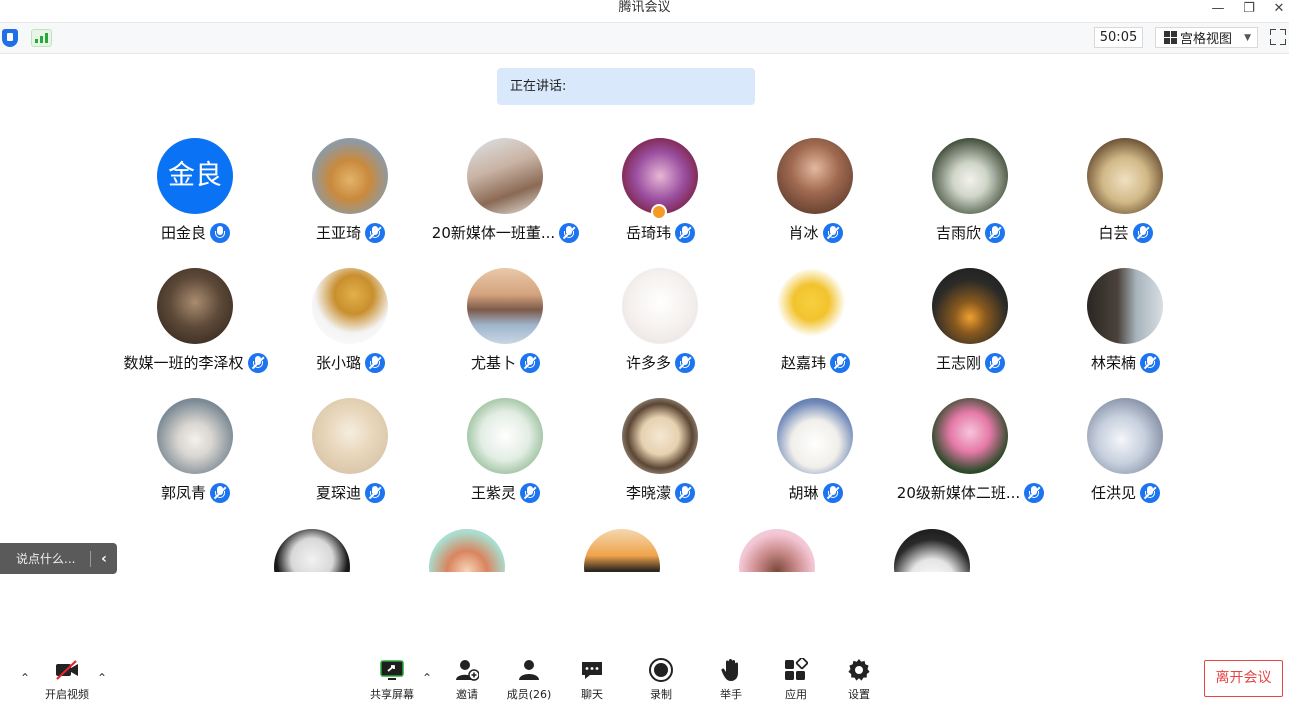  Describe the element at coordinates (467, 670) in the screenshot. I see `add-person-icon` at that location.